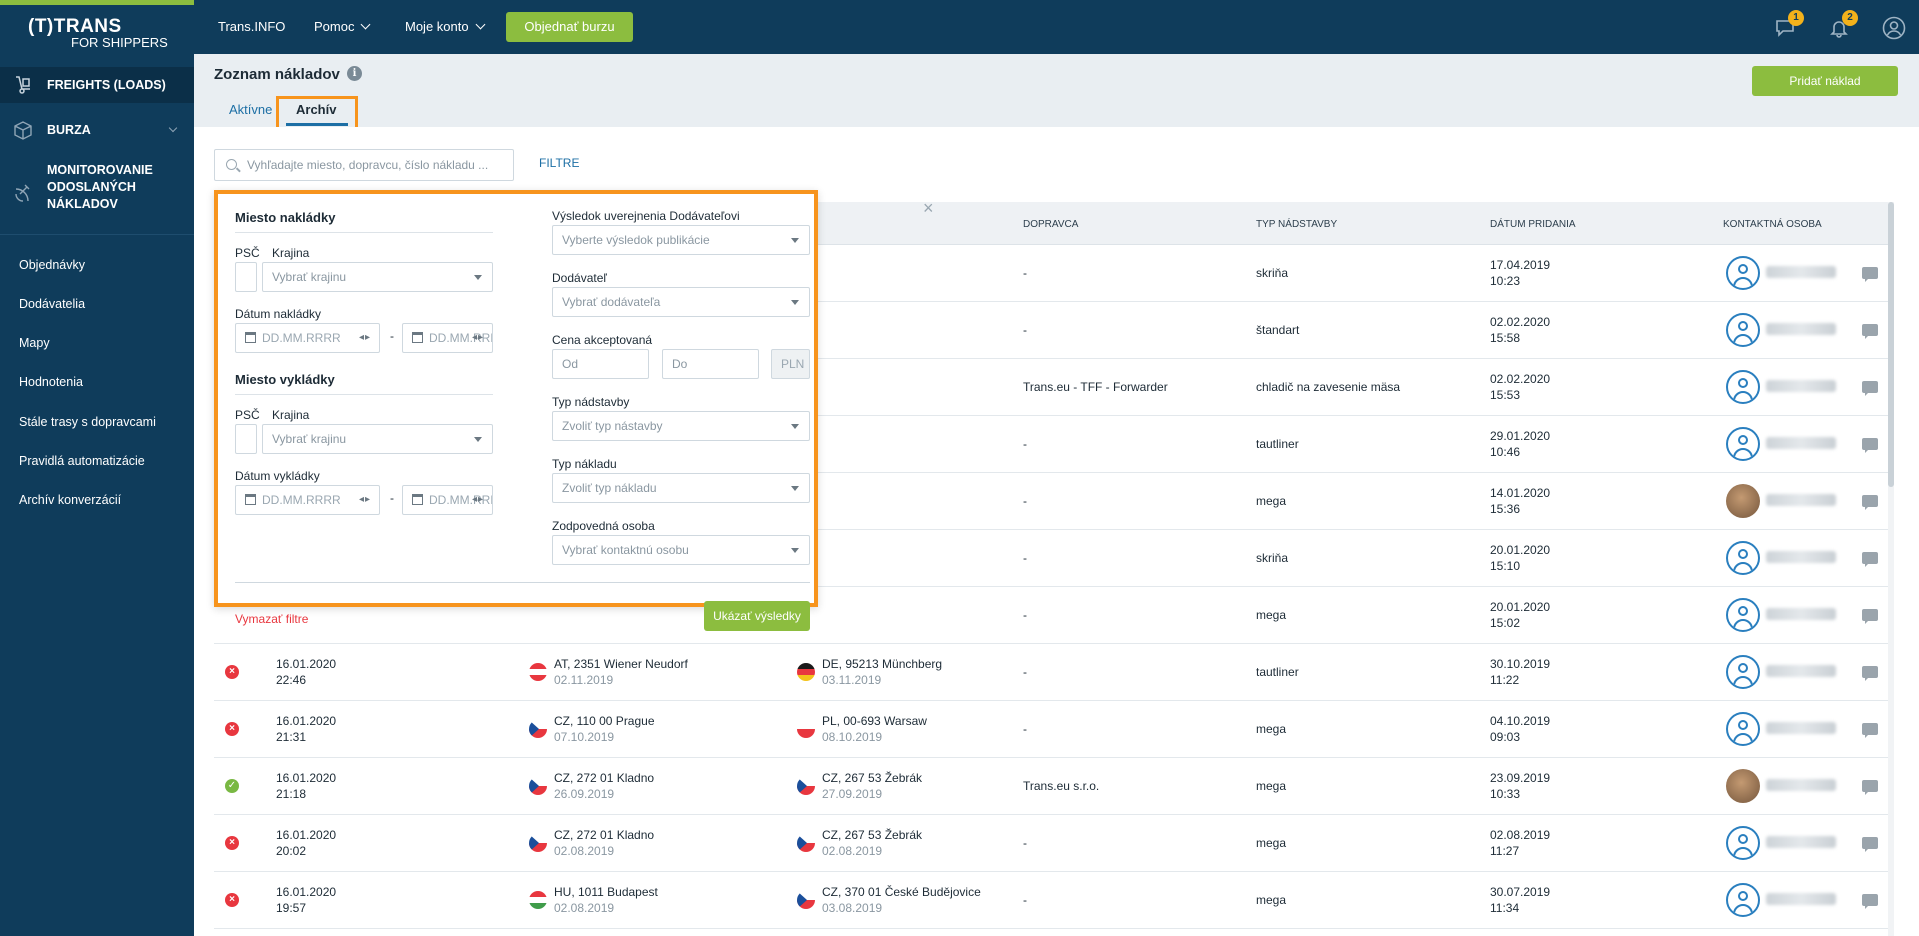 This screenshot has height=936, width=1919. What do you see at coordinates (559, 163) in the screenshot?
I see `filter-toggle-link: FILTRE` at bounding box center [559, 163].